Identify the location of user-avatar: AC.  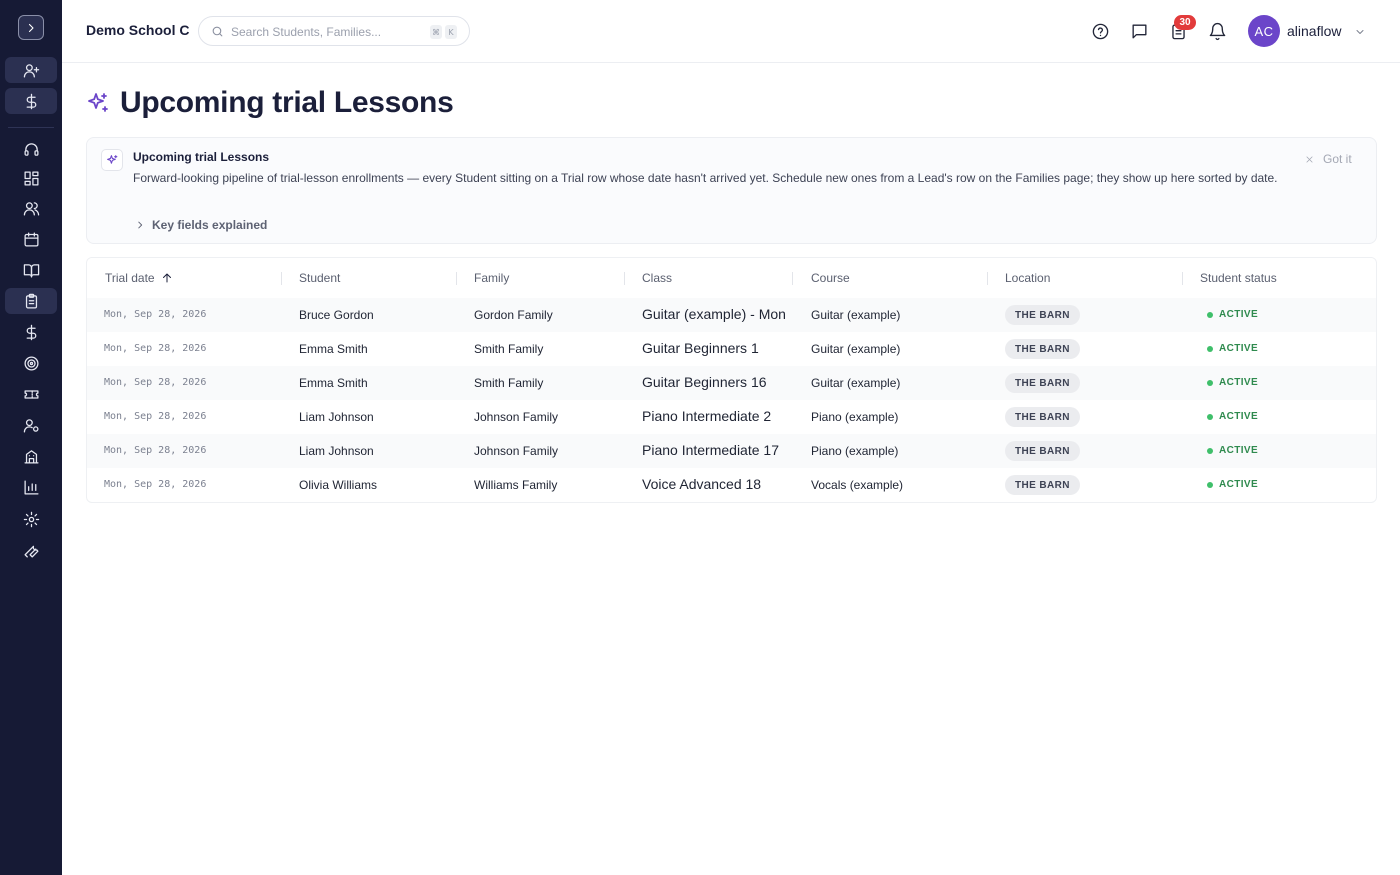
(1264, 31).